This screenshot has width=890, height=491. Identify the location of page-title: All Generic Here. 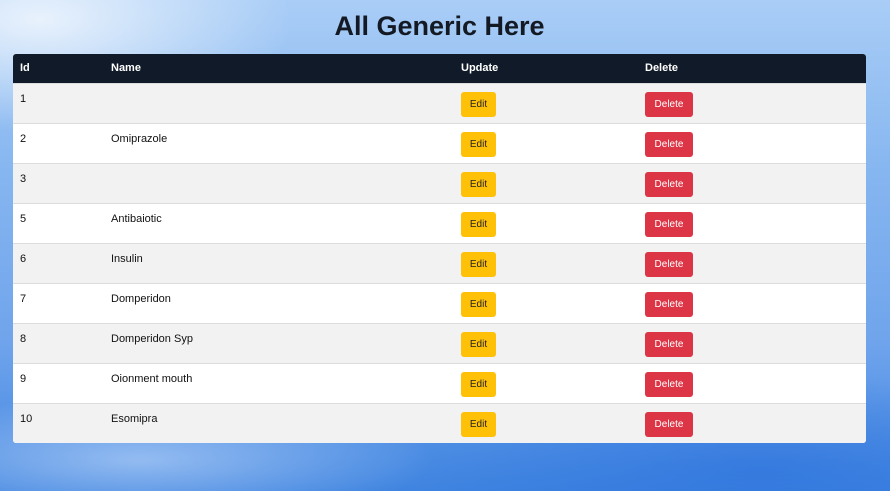
(439, 26).